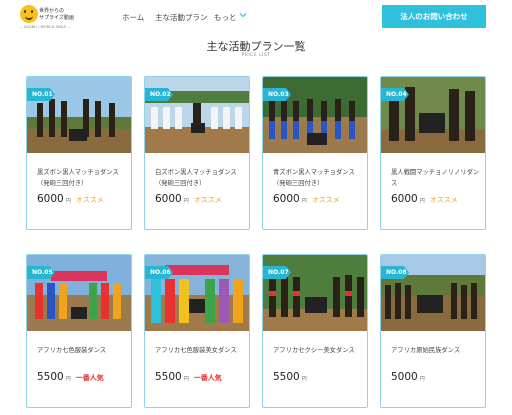 This screenshot has width=512, height=415. I want to click on site-logo: 世界からの サプライズ動画 -- ASOBU / WORLD SMILE --, so click(47, 17).